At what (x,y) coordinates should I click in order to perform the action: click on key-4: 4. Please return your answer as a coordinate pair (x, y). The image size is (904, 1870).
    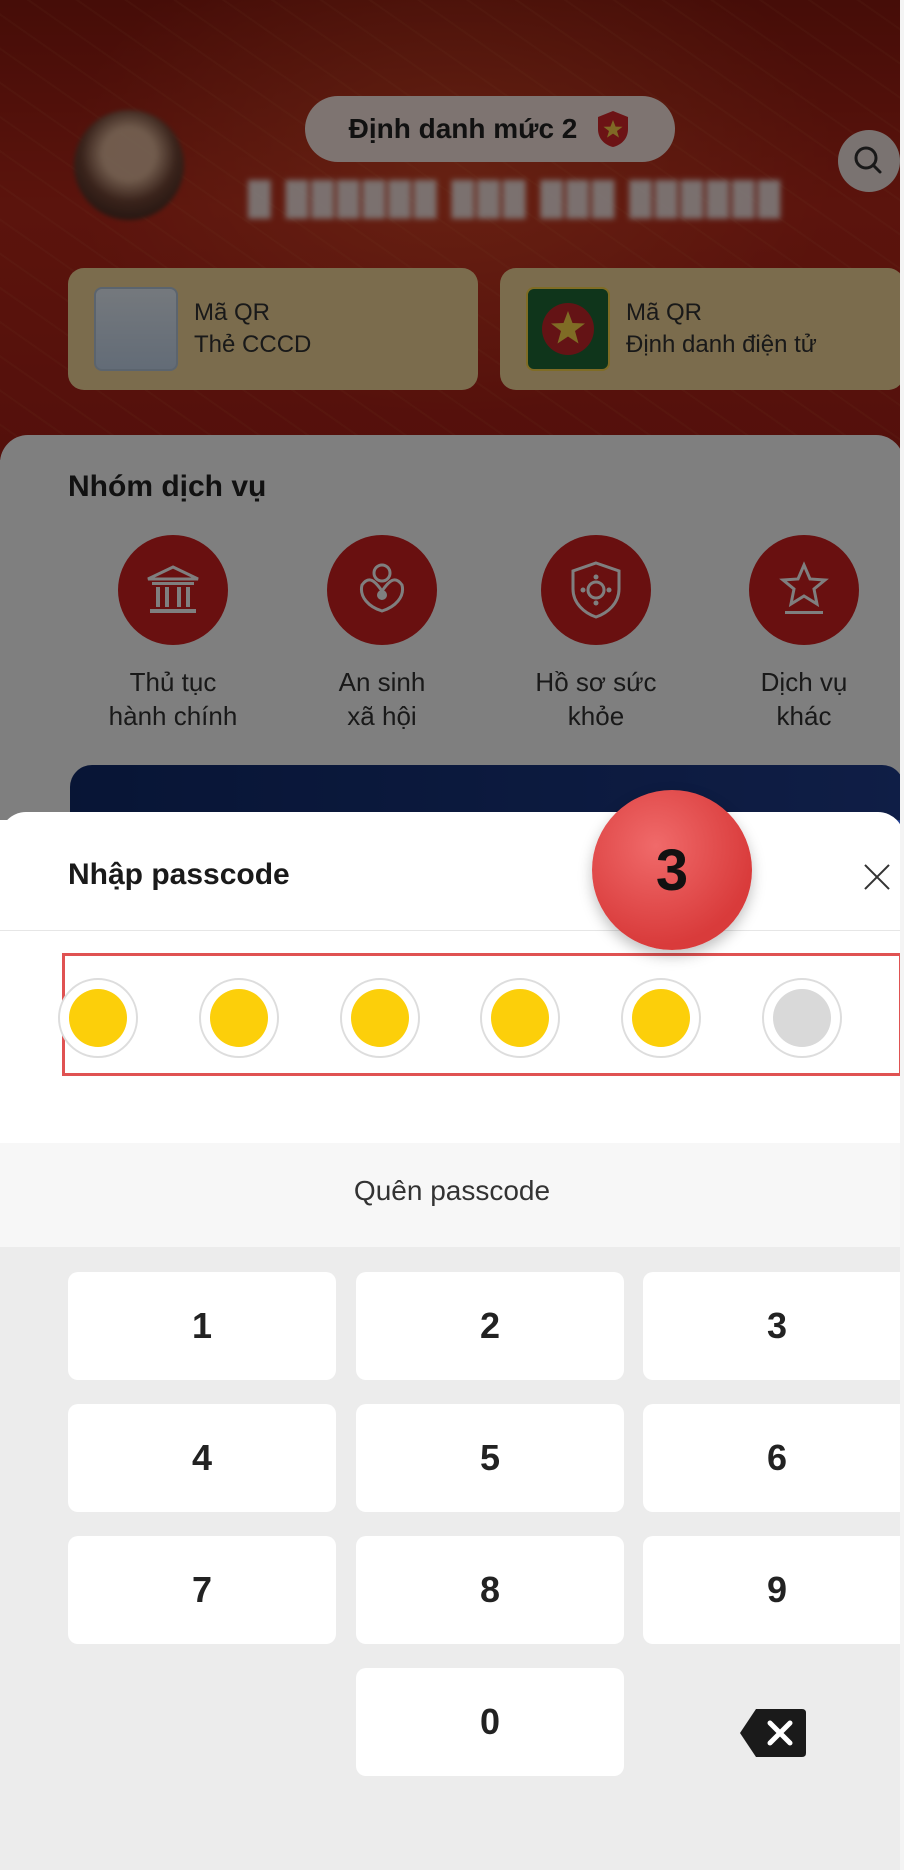
    Looking at the image, I should click on (202, 1458).